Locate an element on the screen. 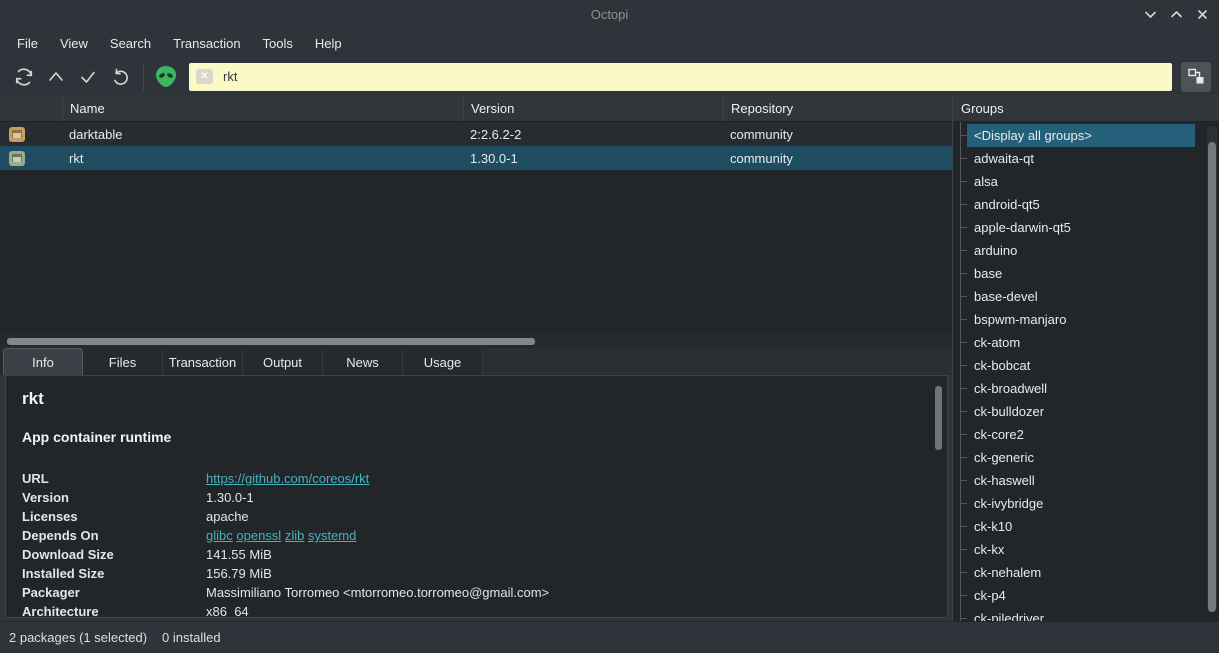 The height and width of the screenshot is (653, 1219). info-field-value: glibc openssl zlib systemd is located at coordinates (281, 535).